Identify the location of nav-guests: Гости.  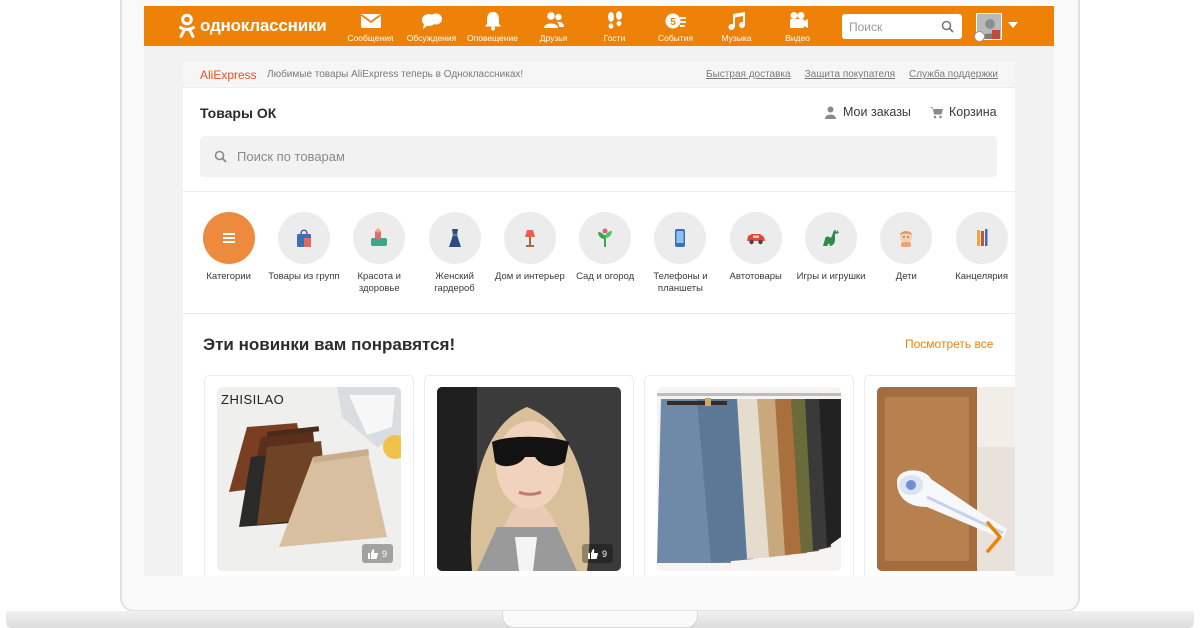
(614, 26).